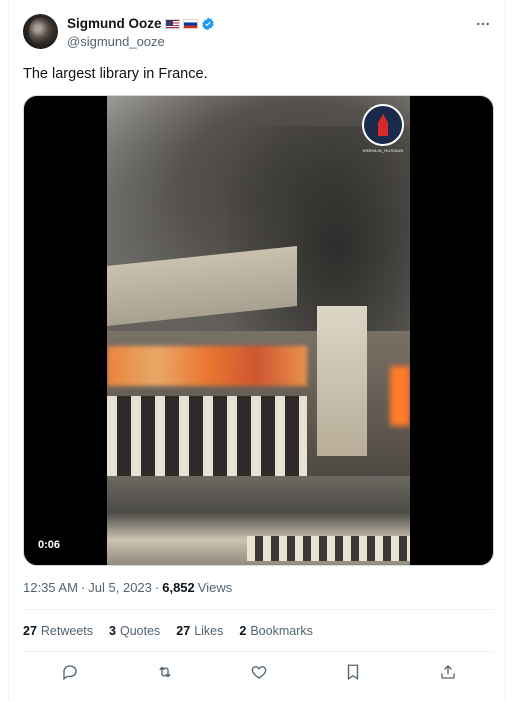 The height and width of the screenshot is (701, 516). I want to click on watermark-text: KREMLIN_RUSSIAN, so click(383, 150).